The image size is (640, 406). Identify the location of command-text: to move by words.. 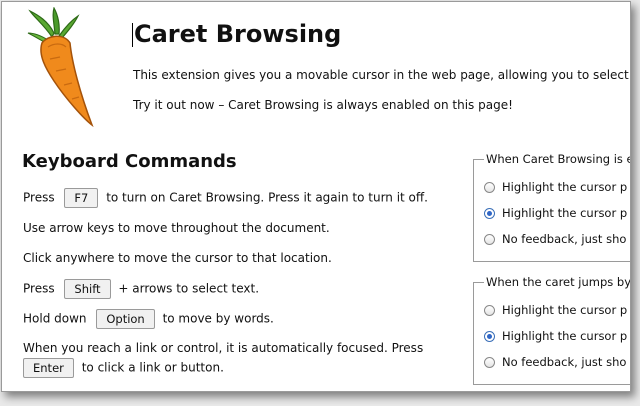
(218, 318).